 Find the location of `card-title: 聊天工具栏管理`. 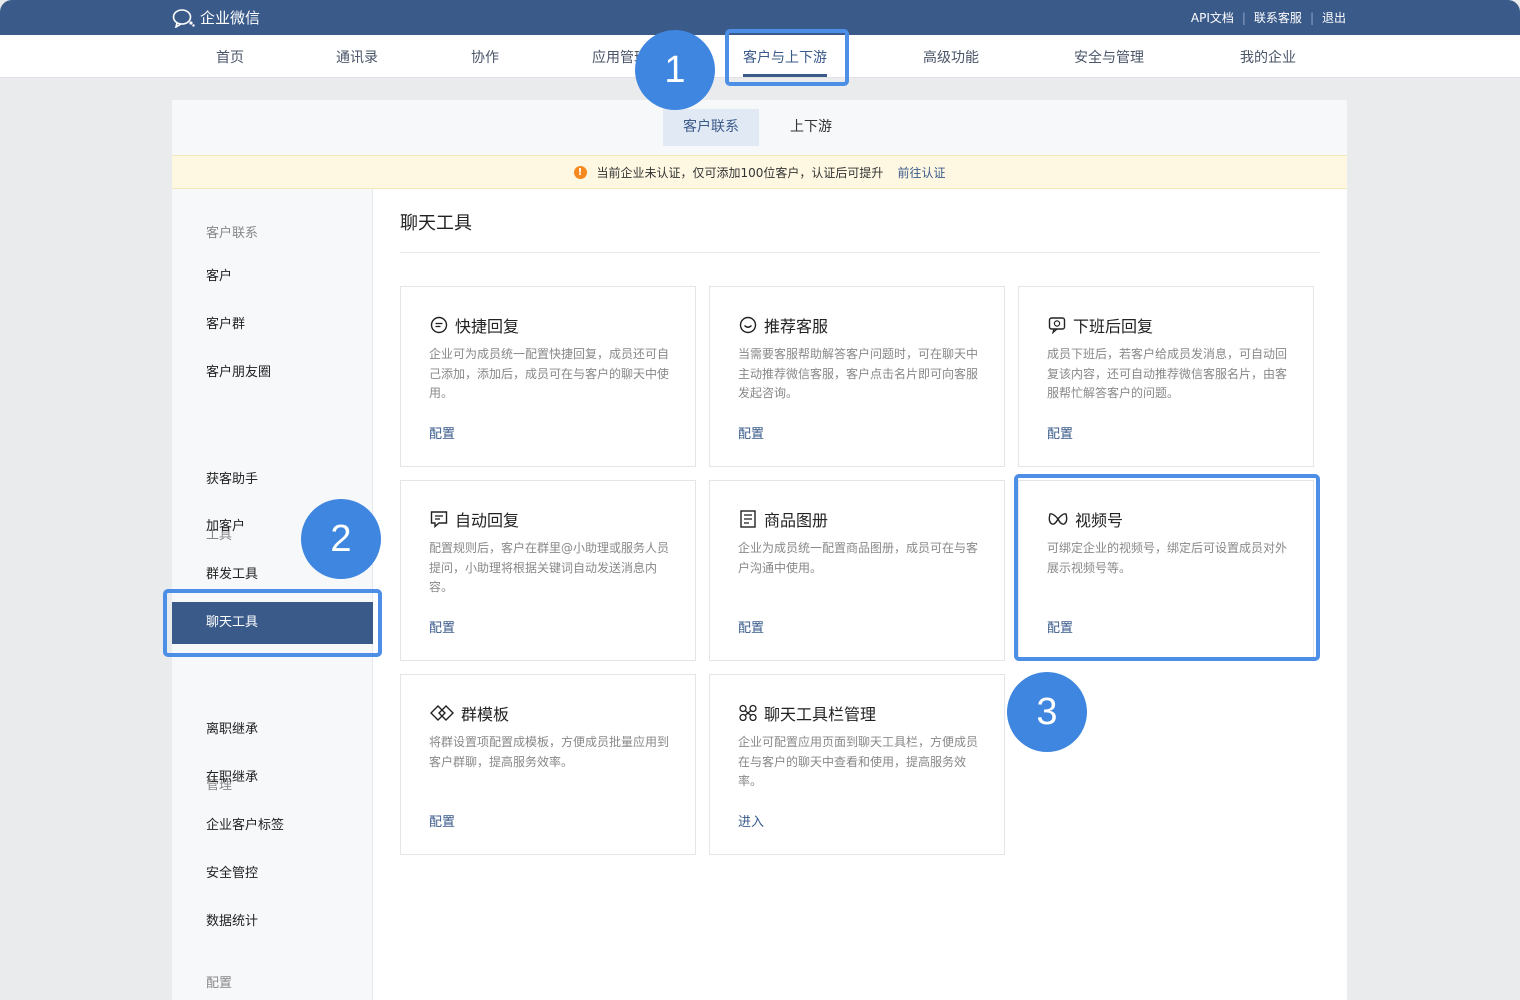

card-title: 聊天工具栏管理 is located at coordinates (820, 714).